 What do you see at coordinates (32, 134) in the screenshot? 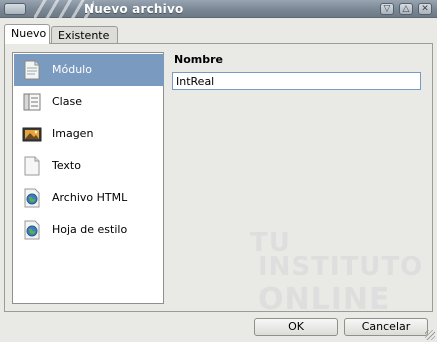
I see `image-icon` at bounding box center [32, 134].